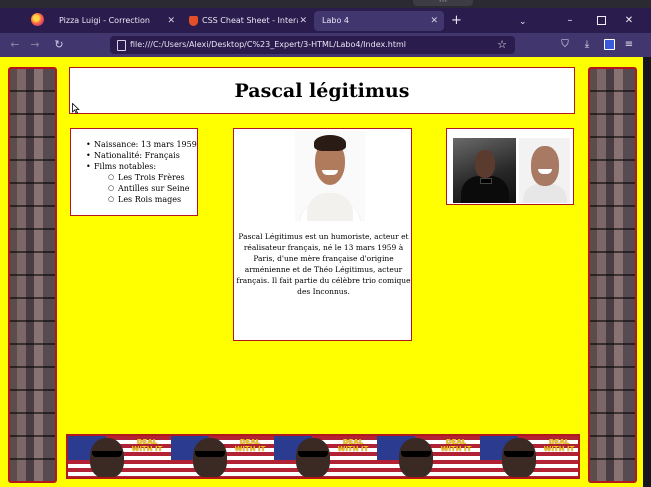 Image resolution: width=651 pixels, height=487 pixels. What do you see at coordinates (601, 20) in the screenshot?
I see `maximize-icon` at bounding box center [601, 20].